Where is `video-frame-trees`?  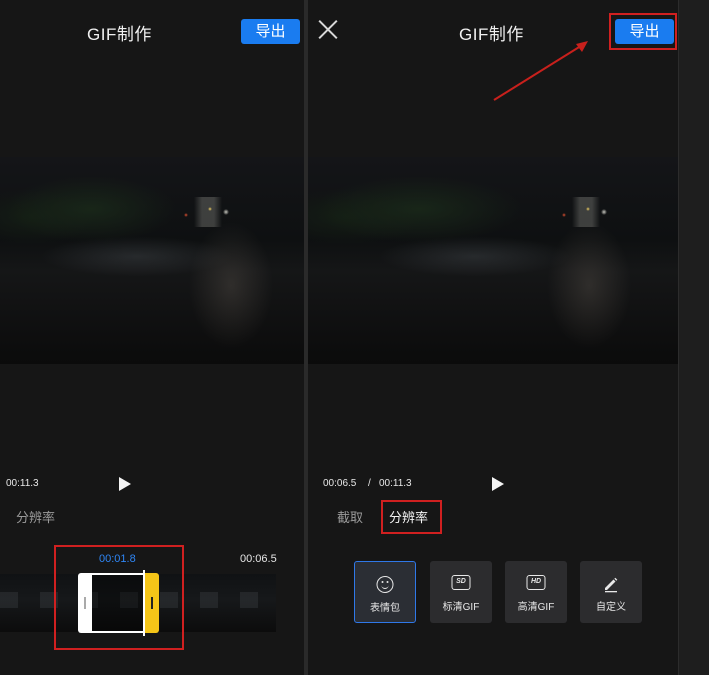 video-frame-trees is located at coordinates (152, 217).